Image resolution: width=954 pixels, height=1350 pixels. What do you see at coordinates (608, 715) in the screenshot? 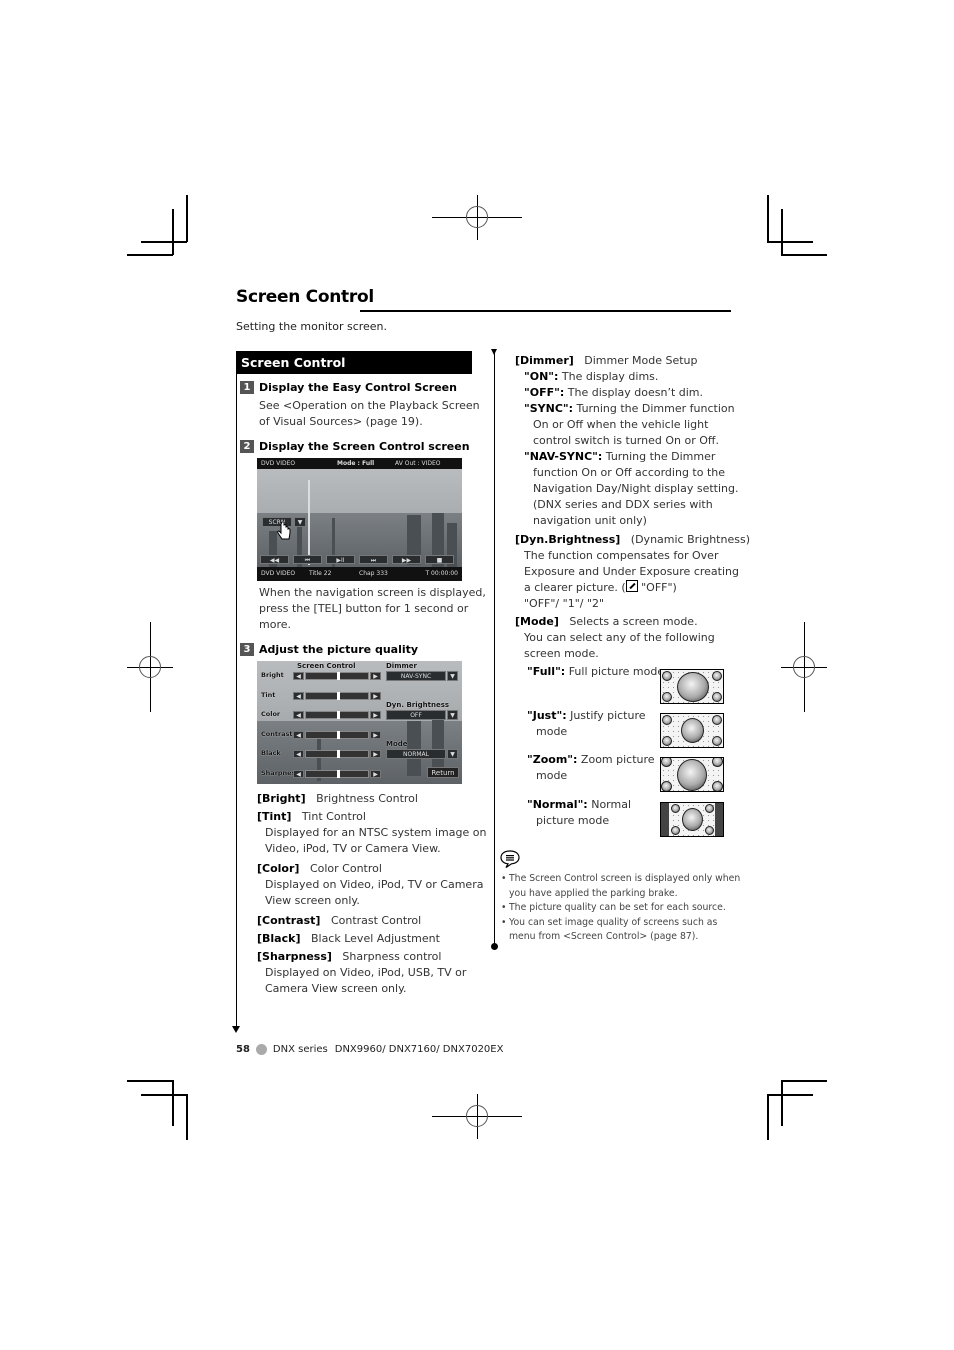
I see `option-text: Justify picture` at bounding box center [608, 715].